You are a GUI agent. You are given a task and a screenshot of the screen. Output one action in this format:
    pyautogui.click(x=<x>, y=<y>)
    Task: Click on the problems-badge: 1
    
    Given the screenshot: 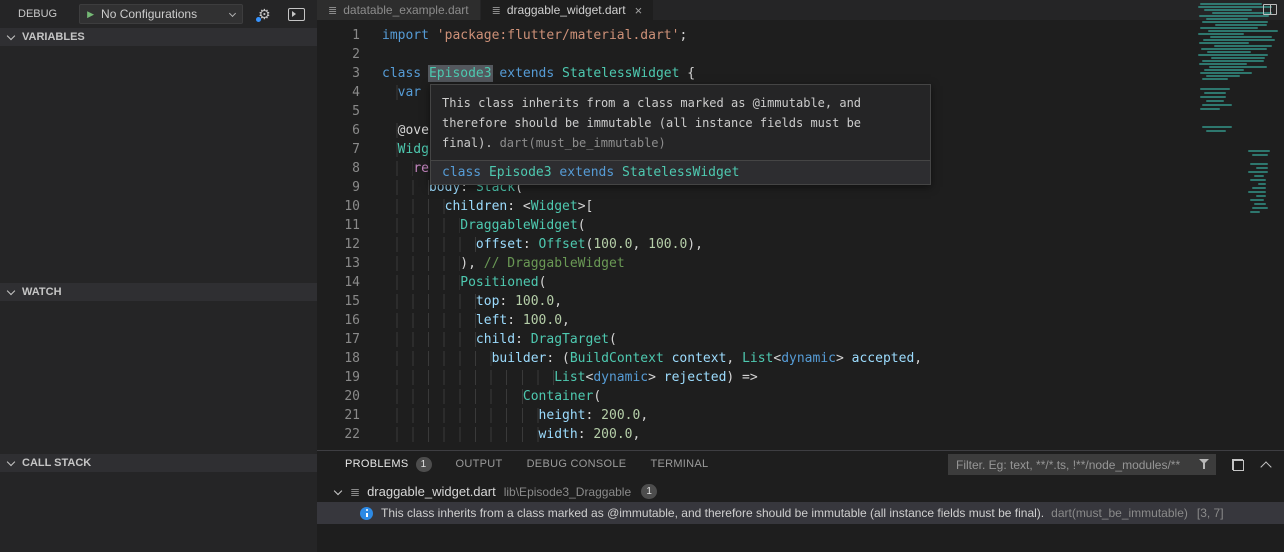 What is the action you would take?
    pyautogui.click(x=423, y=464)
    